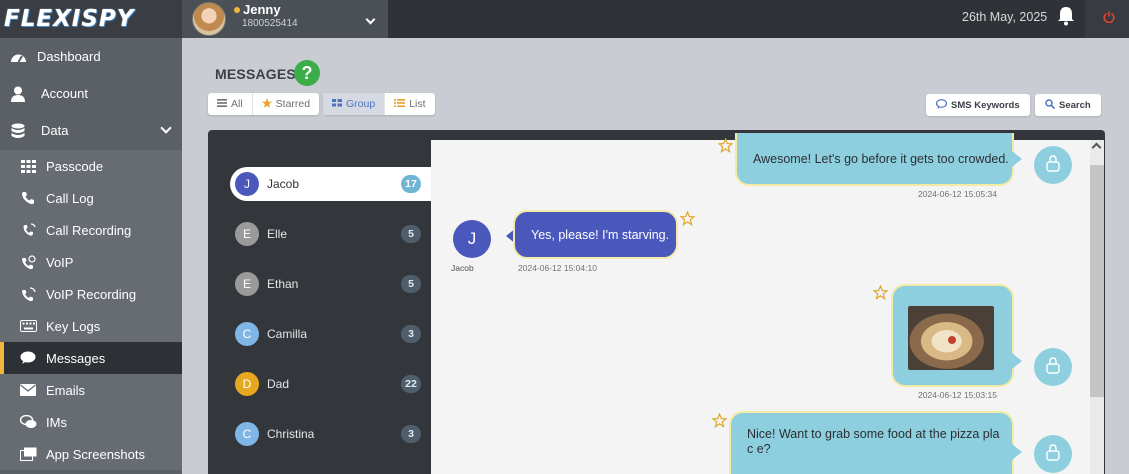 The width and height of the screenshot is (1129, 474). I want to click on contact-item-jacob: J Jacob 17, so click(330, 184).